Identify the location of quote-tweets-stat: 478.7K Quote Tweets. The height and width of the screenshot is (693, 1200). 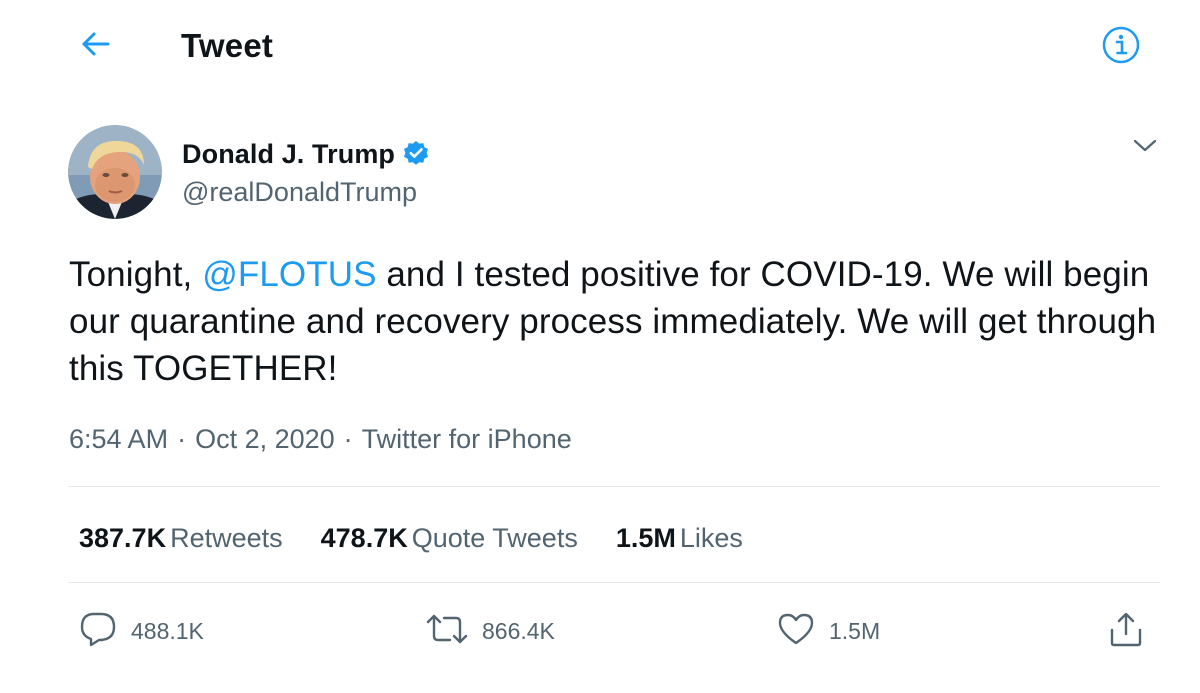
(449, 538).